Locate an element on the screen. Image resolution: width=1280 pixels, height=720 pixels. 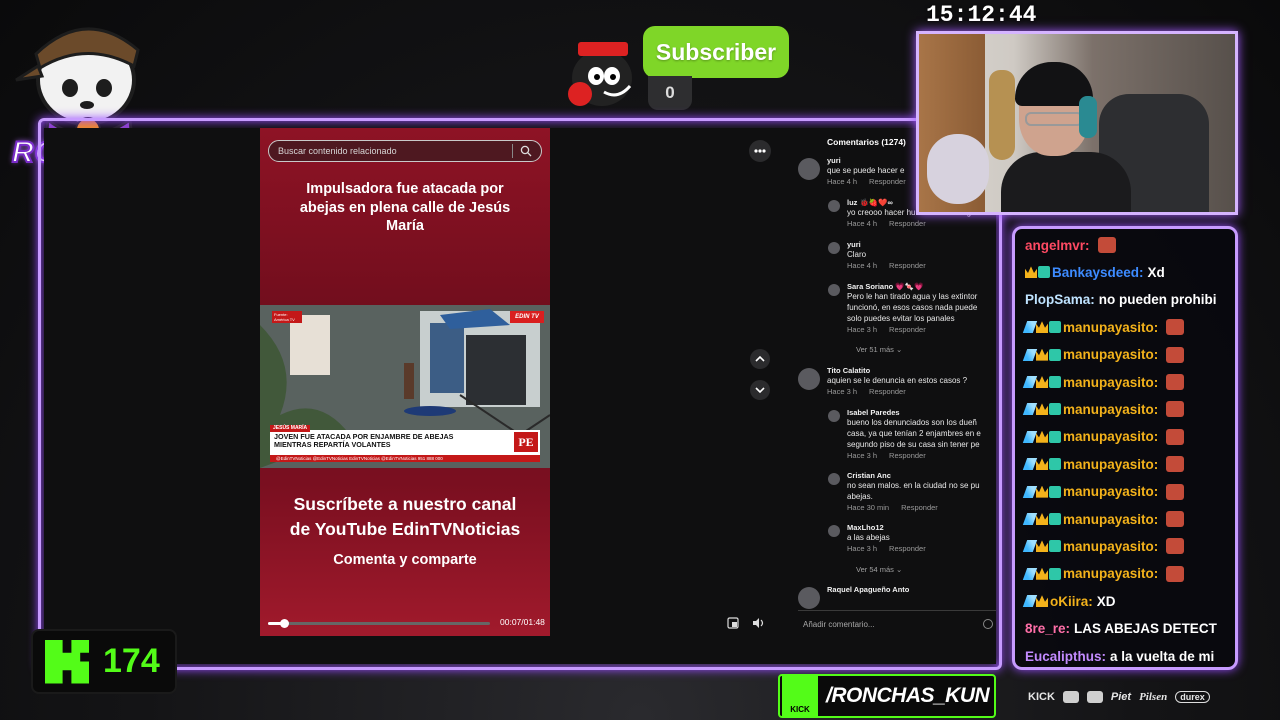
sponsor-durex: durex is located at coordinates (1192, 697).